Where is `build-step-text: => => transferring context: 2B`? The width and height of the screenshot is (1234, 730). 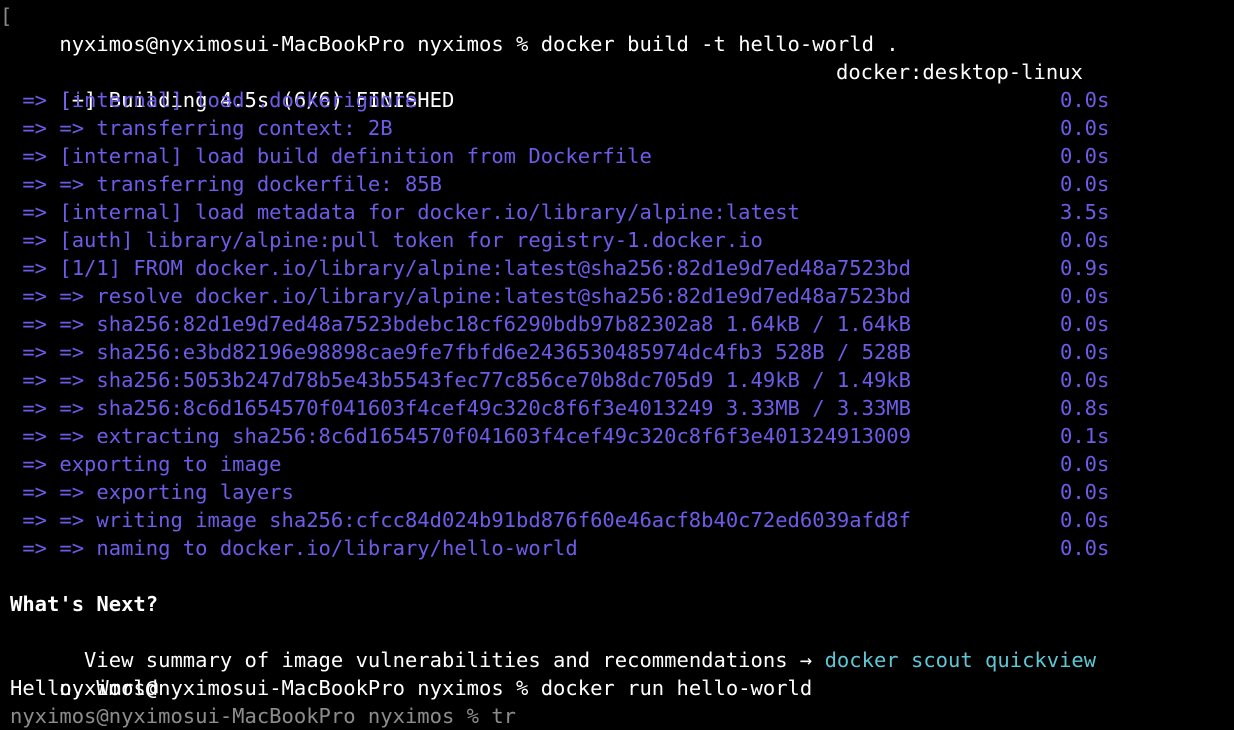
build-step-text: => => transferring context: 2B is located at coordinates (201, 128).